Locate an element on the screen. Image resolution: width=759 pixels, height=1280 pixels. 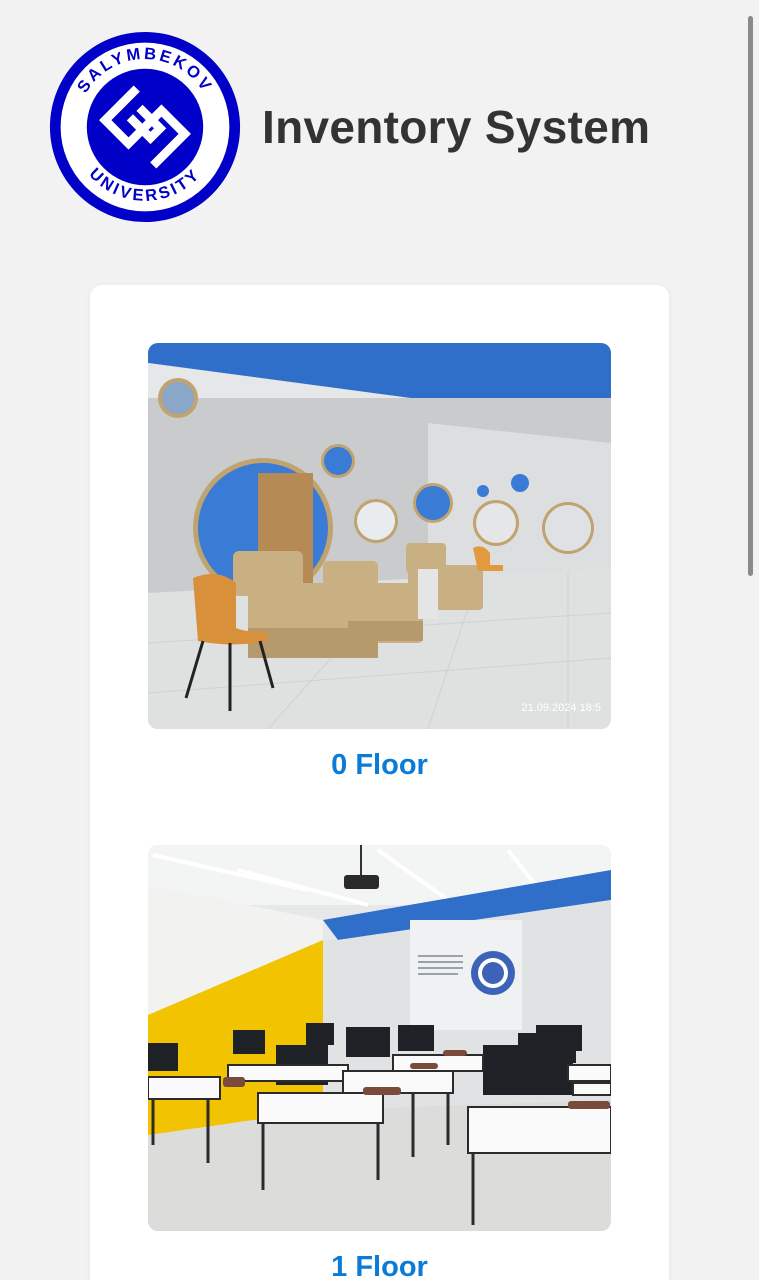
scrollbar is located at coordinates (750, 296).